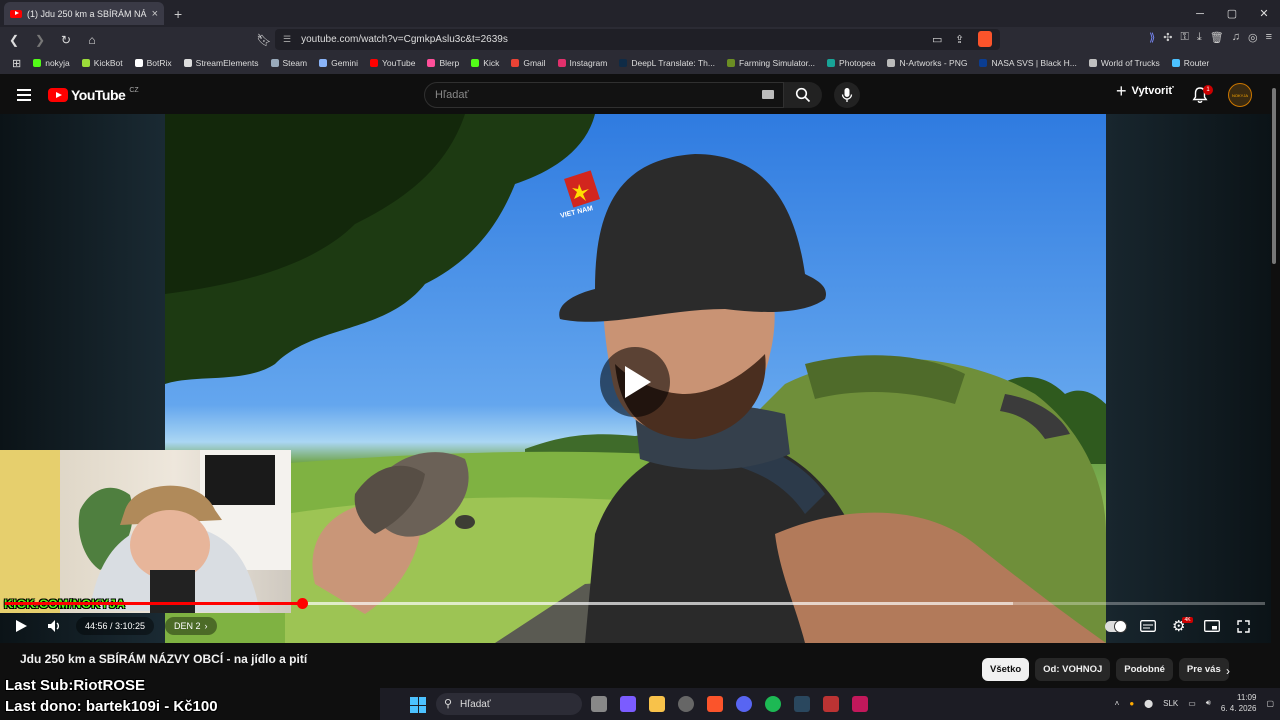 The height and width of the screenshot is (720, 1280). What do you see at coordinates (1269, 37) in the screenshot?
I see `menu-icon: ≡` at bounding box center [1269, 37].